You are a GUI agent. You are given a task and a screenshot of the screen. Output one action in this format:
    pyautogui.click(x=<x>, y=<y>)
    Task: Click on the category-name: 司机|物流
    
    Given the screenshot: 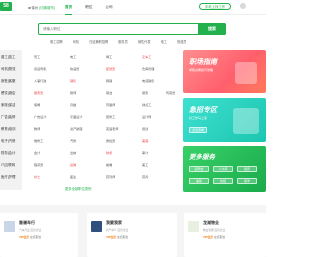 What is the action you would take?
    pyautogui.click(x=8, y=68)
    